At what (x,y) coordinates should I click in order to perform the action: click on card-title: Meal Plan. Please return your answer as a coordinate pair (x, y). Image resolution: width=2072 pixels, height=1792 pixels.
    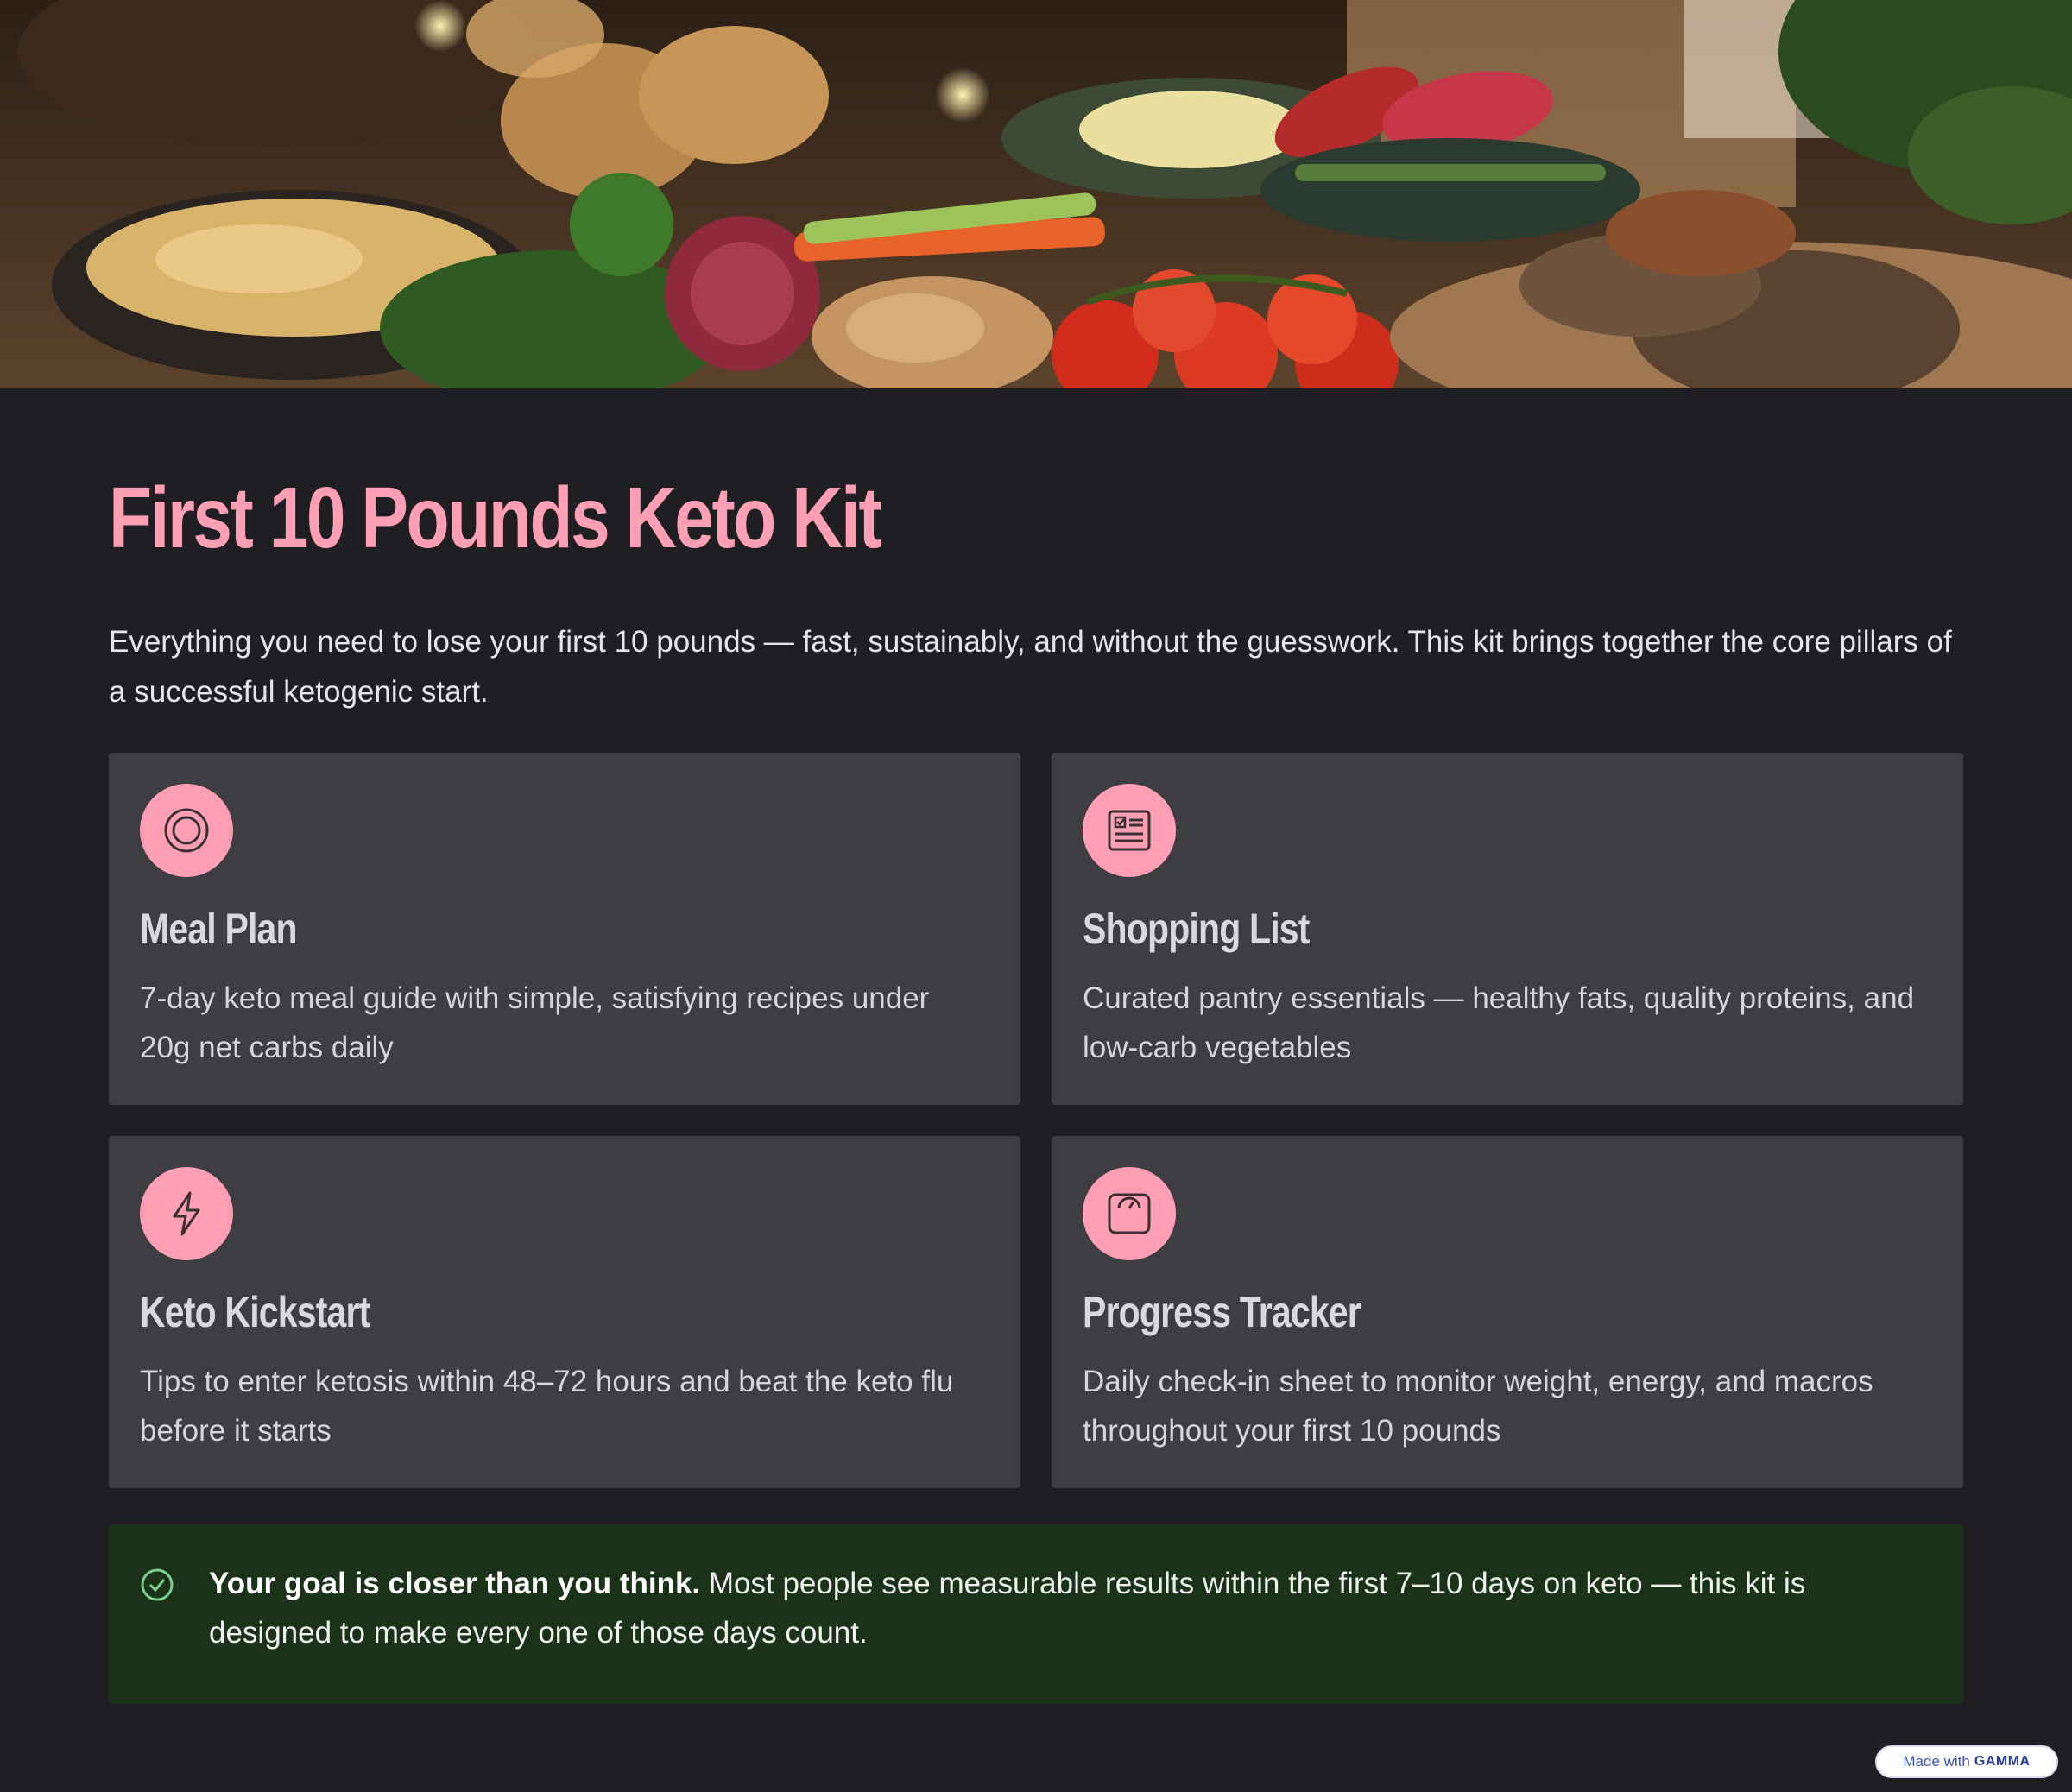
    Looking at the image, I should click on (219, 929).